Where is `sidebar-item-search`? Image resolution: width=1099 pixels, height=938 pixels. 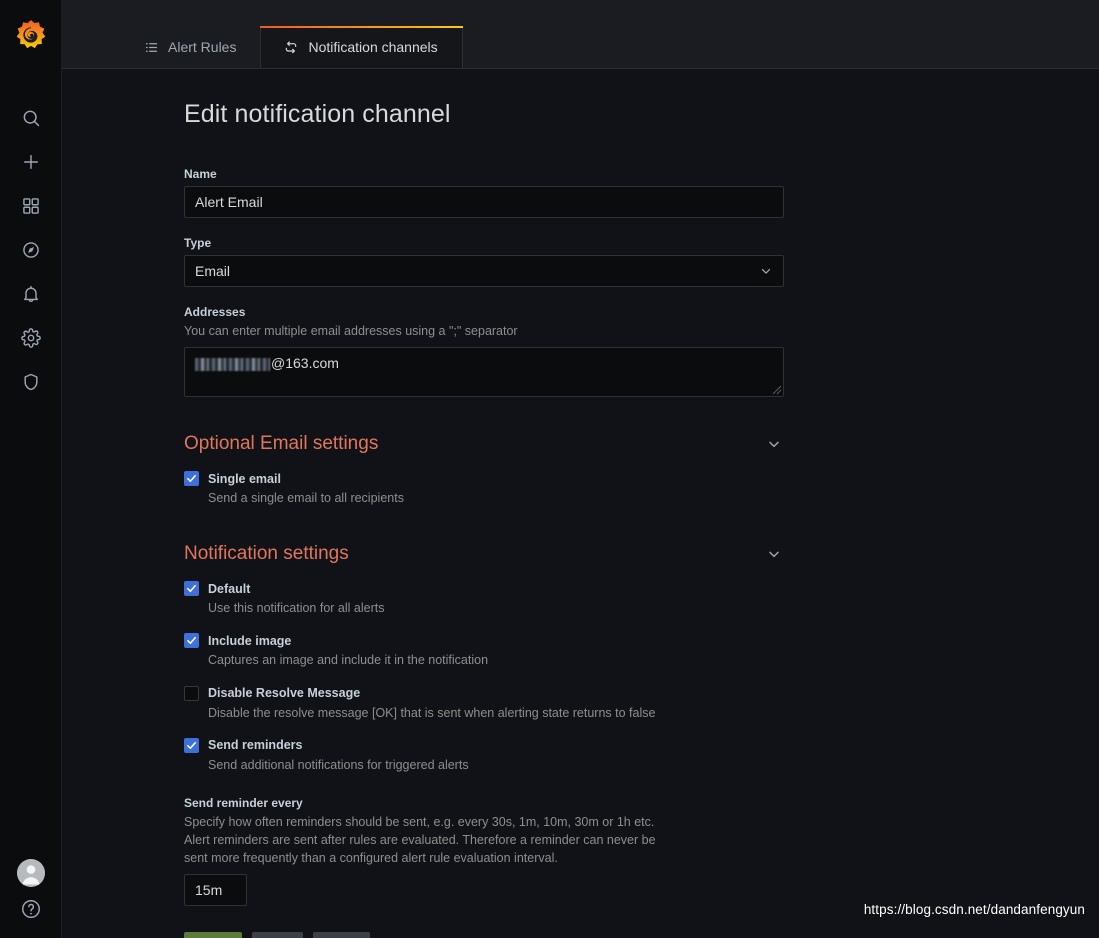
sidebar-item-search is located at coordinates (31, 118).